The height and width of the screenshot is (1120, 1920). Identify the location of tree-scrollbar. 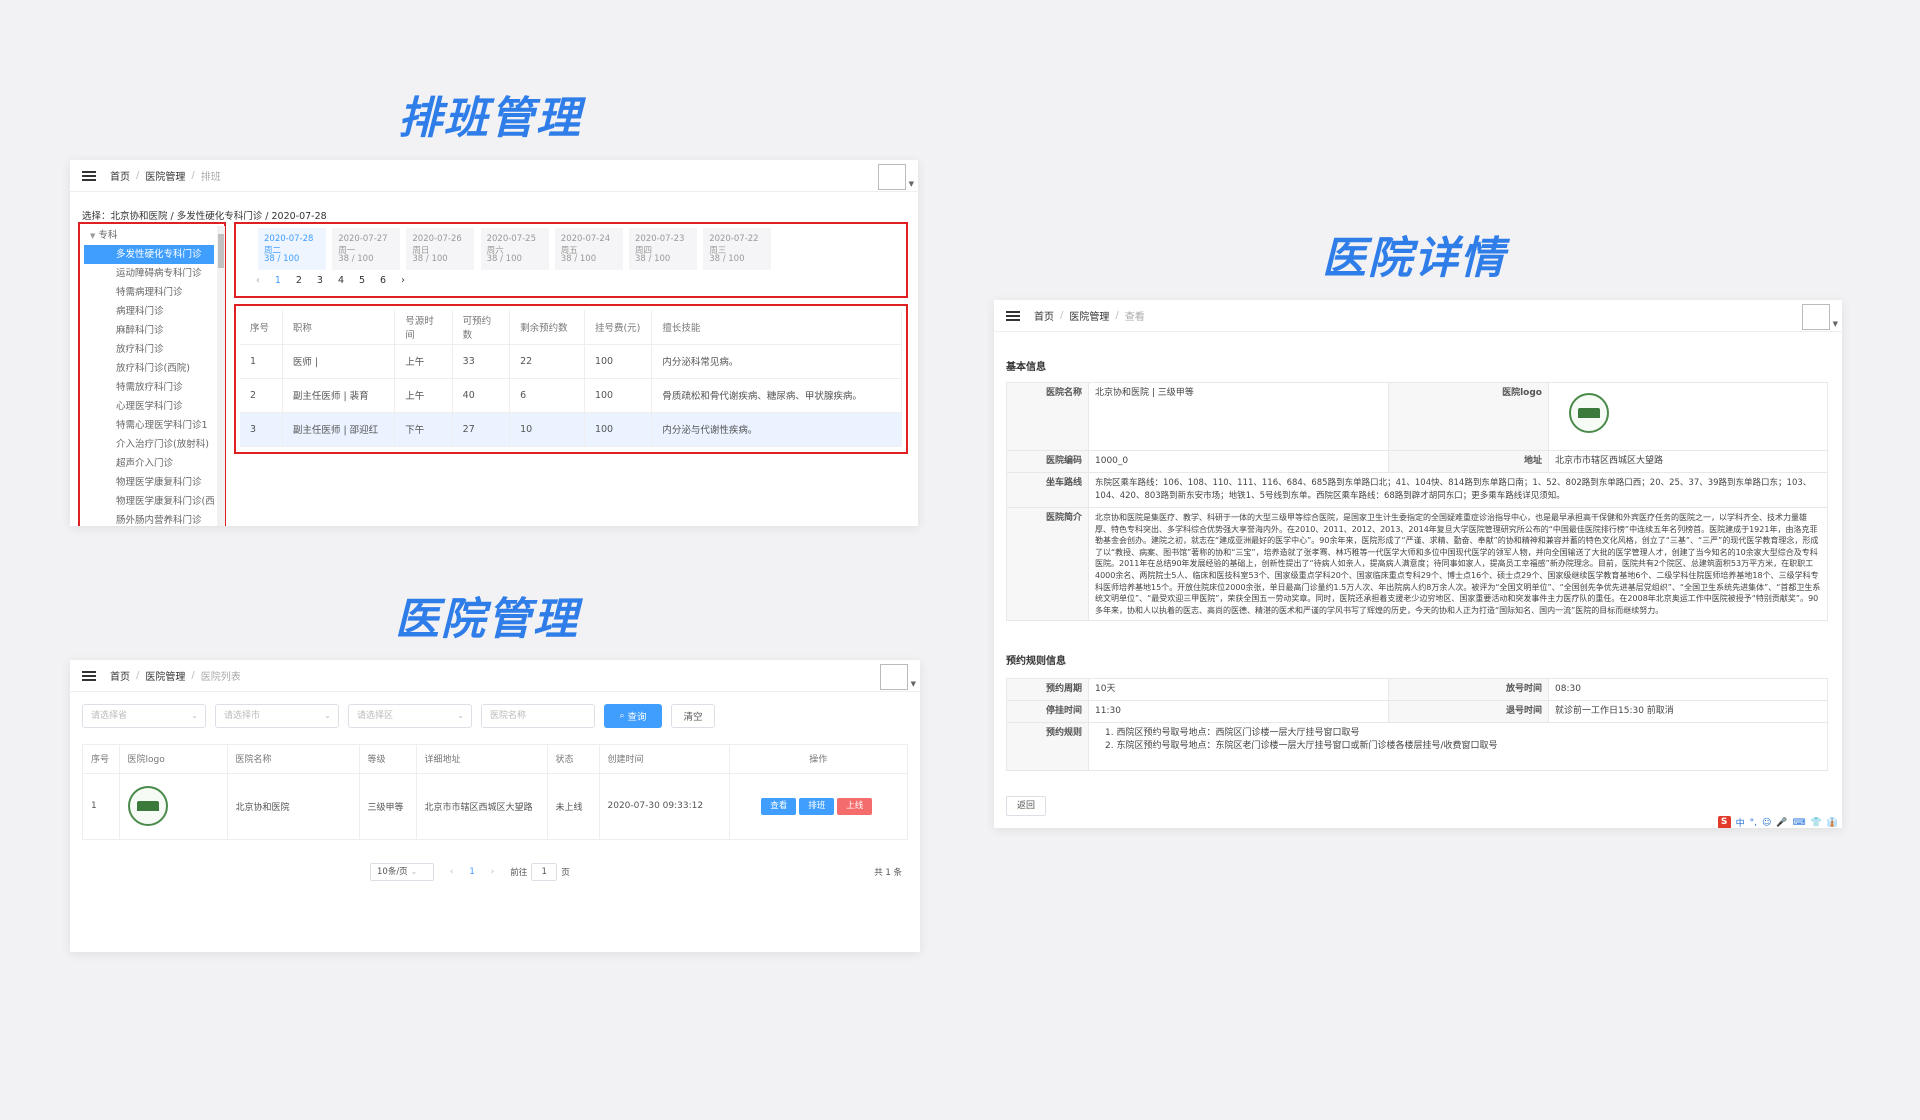
(221, 376).